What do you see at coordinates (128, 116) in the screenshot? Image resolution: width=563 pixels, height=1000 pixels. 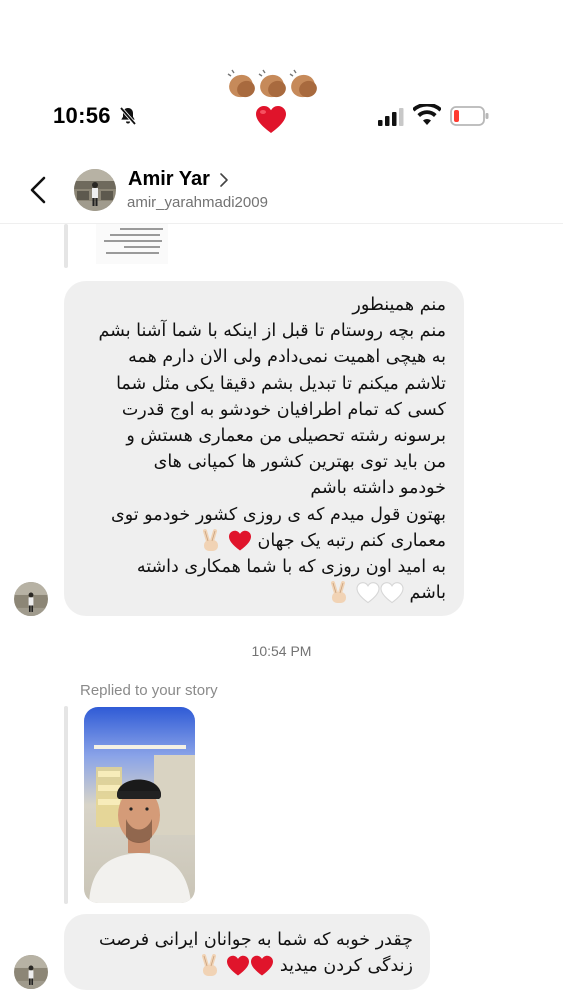 I see `bell-slash-icon` at bounding box center [128, 116].